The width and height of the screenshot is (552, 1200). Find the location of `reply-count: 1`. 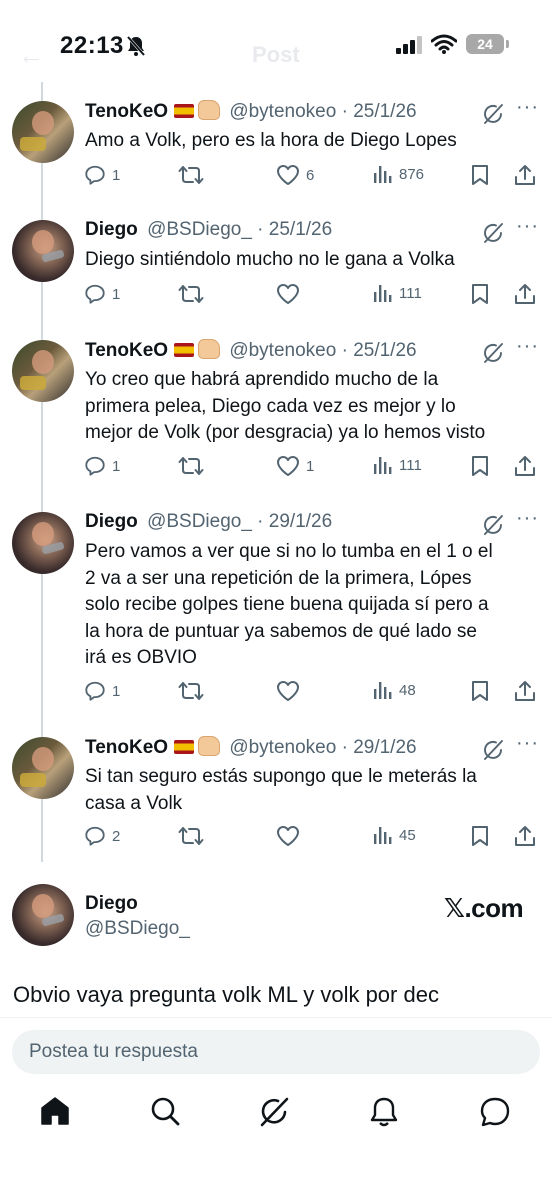

reply-count: 1 is located at coordinates (116, 294).